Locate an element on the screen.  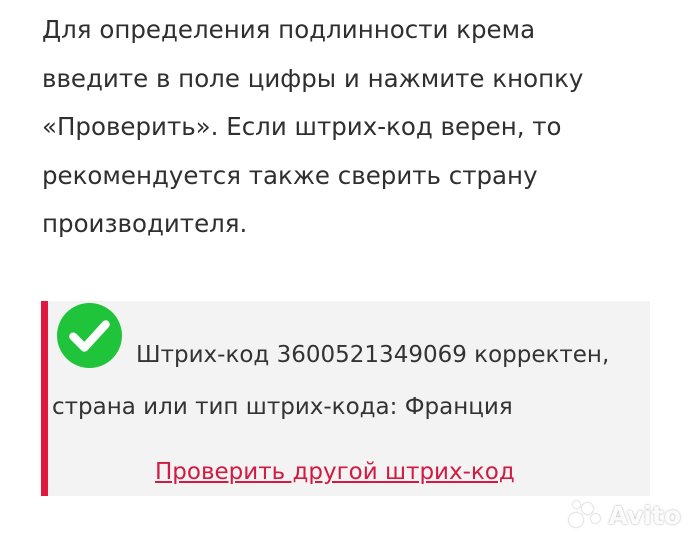
check-another-barcode-link: Проверить другой штрих-код is located at coordinates (335, 472).